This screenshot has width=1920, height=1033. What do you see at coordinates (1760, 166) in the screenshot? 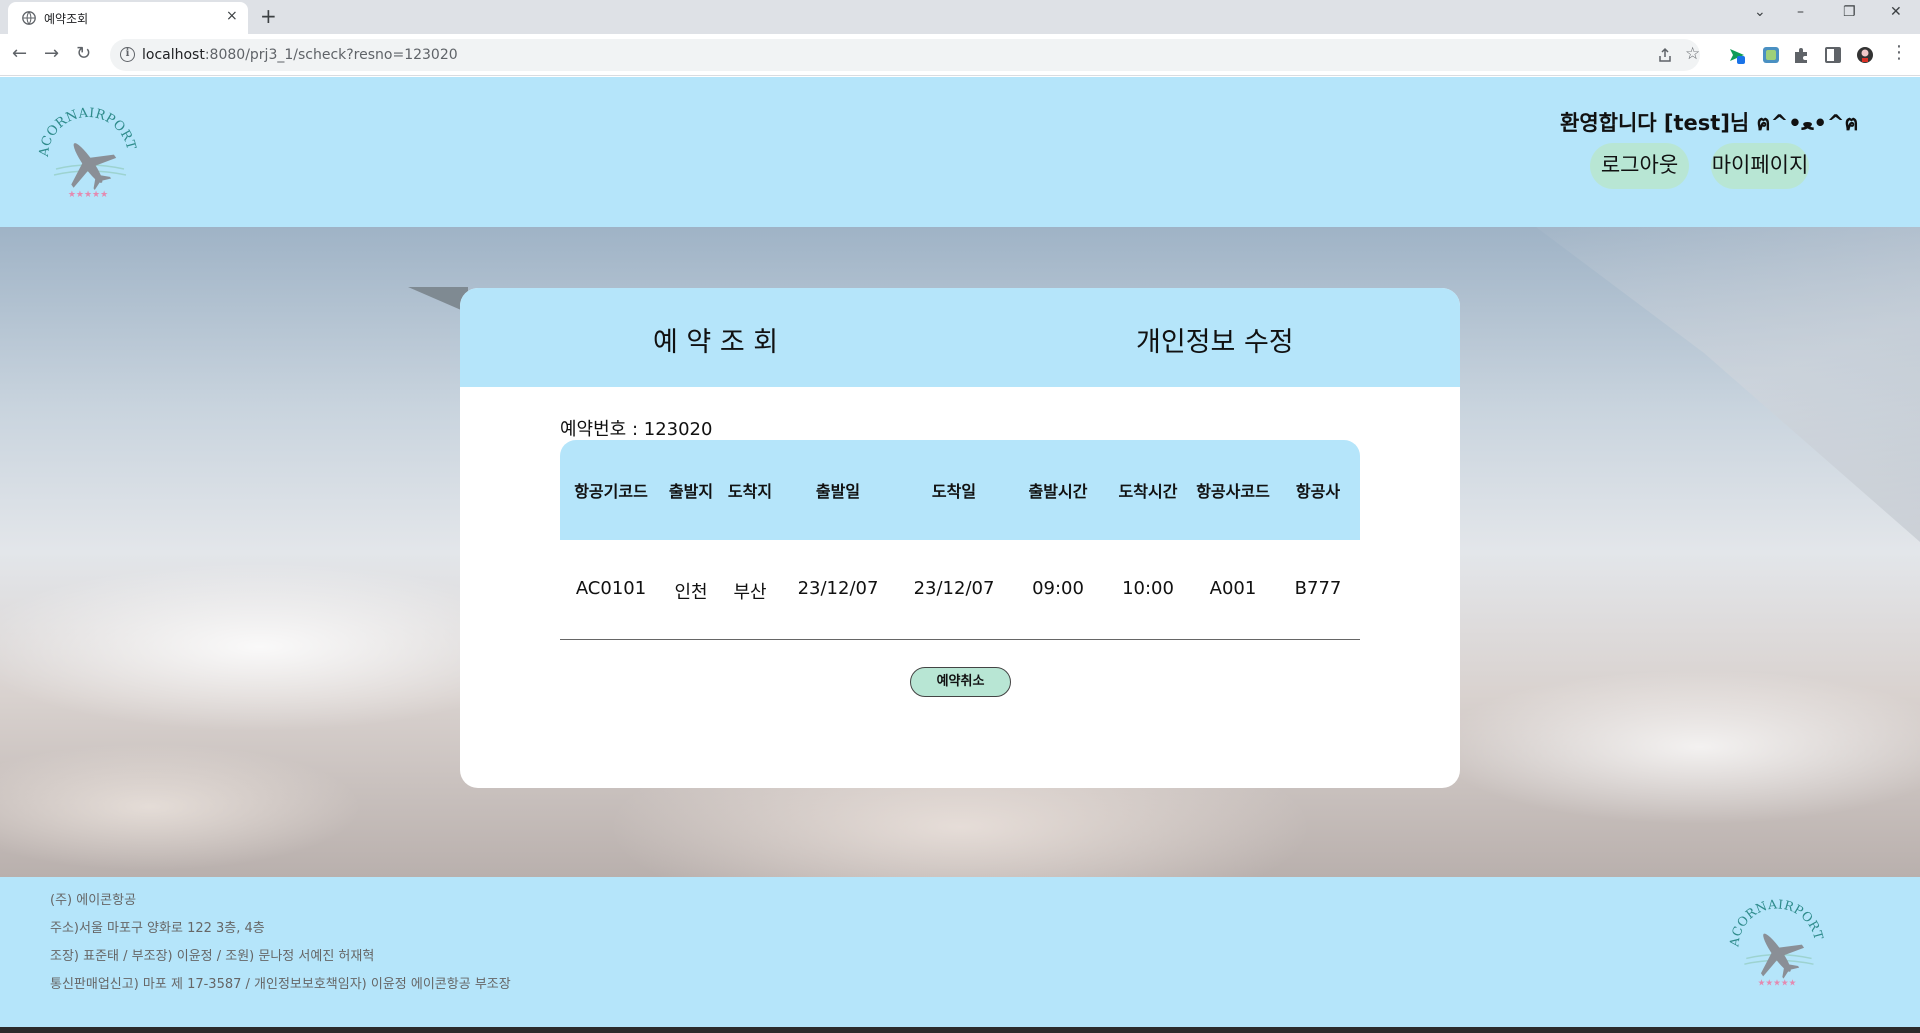
I see `mypage-button: 마이페이지` at bounding box center [1760, 166].